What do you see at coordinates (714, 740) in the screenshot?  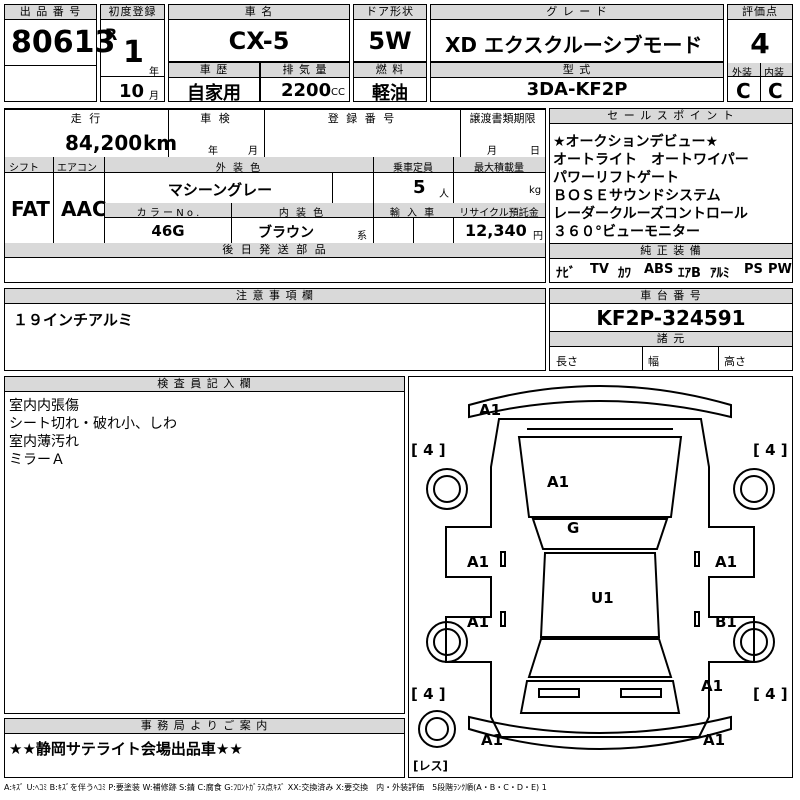 I see `mark-rear-right-bottom: A1` at bounding box center [714, 740].